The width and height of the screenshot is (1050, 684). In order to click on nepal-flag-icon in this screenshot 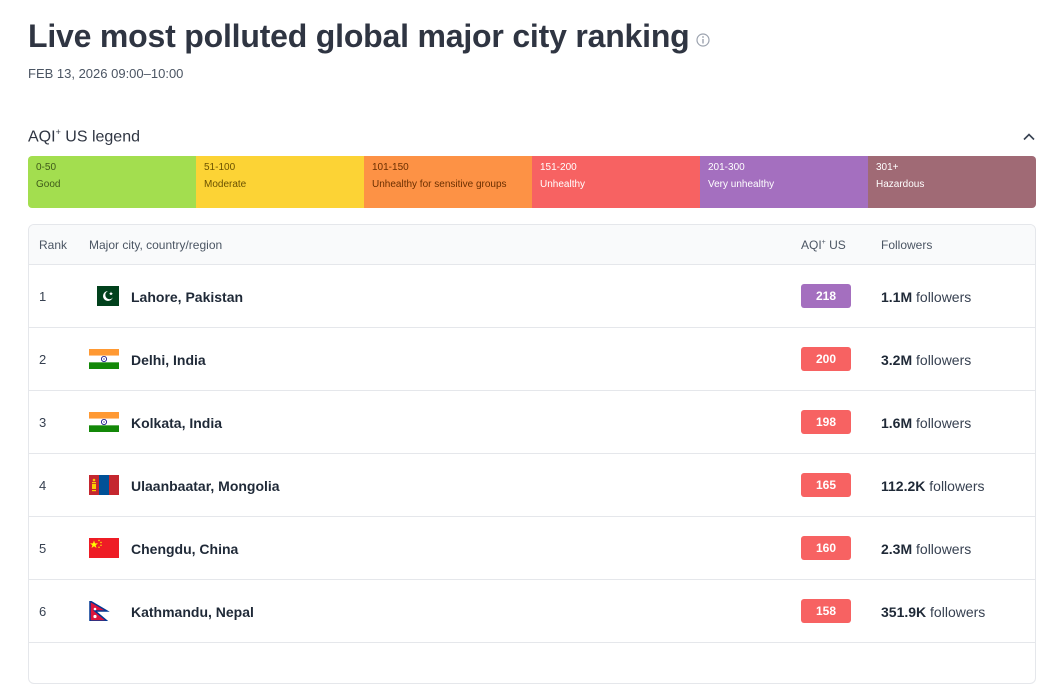, I will do `click(104, 610)`.